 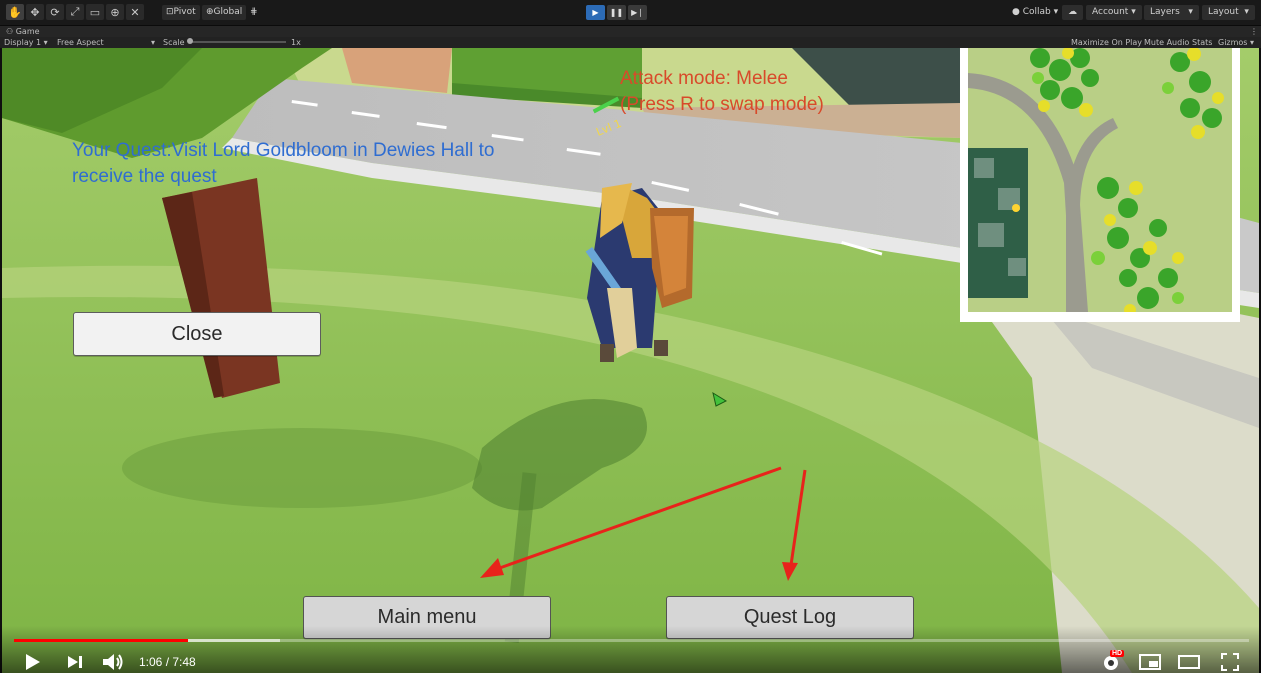 What do you see at coordinates (637, 12) in the screenshot?
I see `step-button: ▶❘` at bounding box center [637, 12].